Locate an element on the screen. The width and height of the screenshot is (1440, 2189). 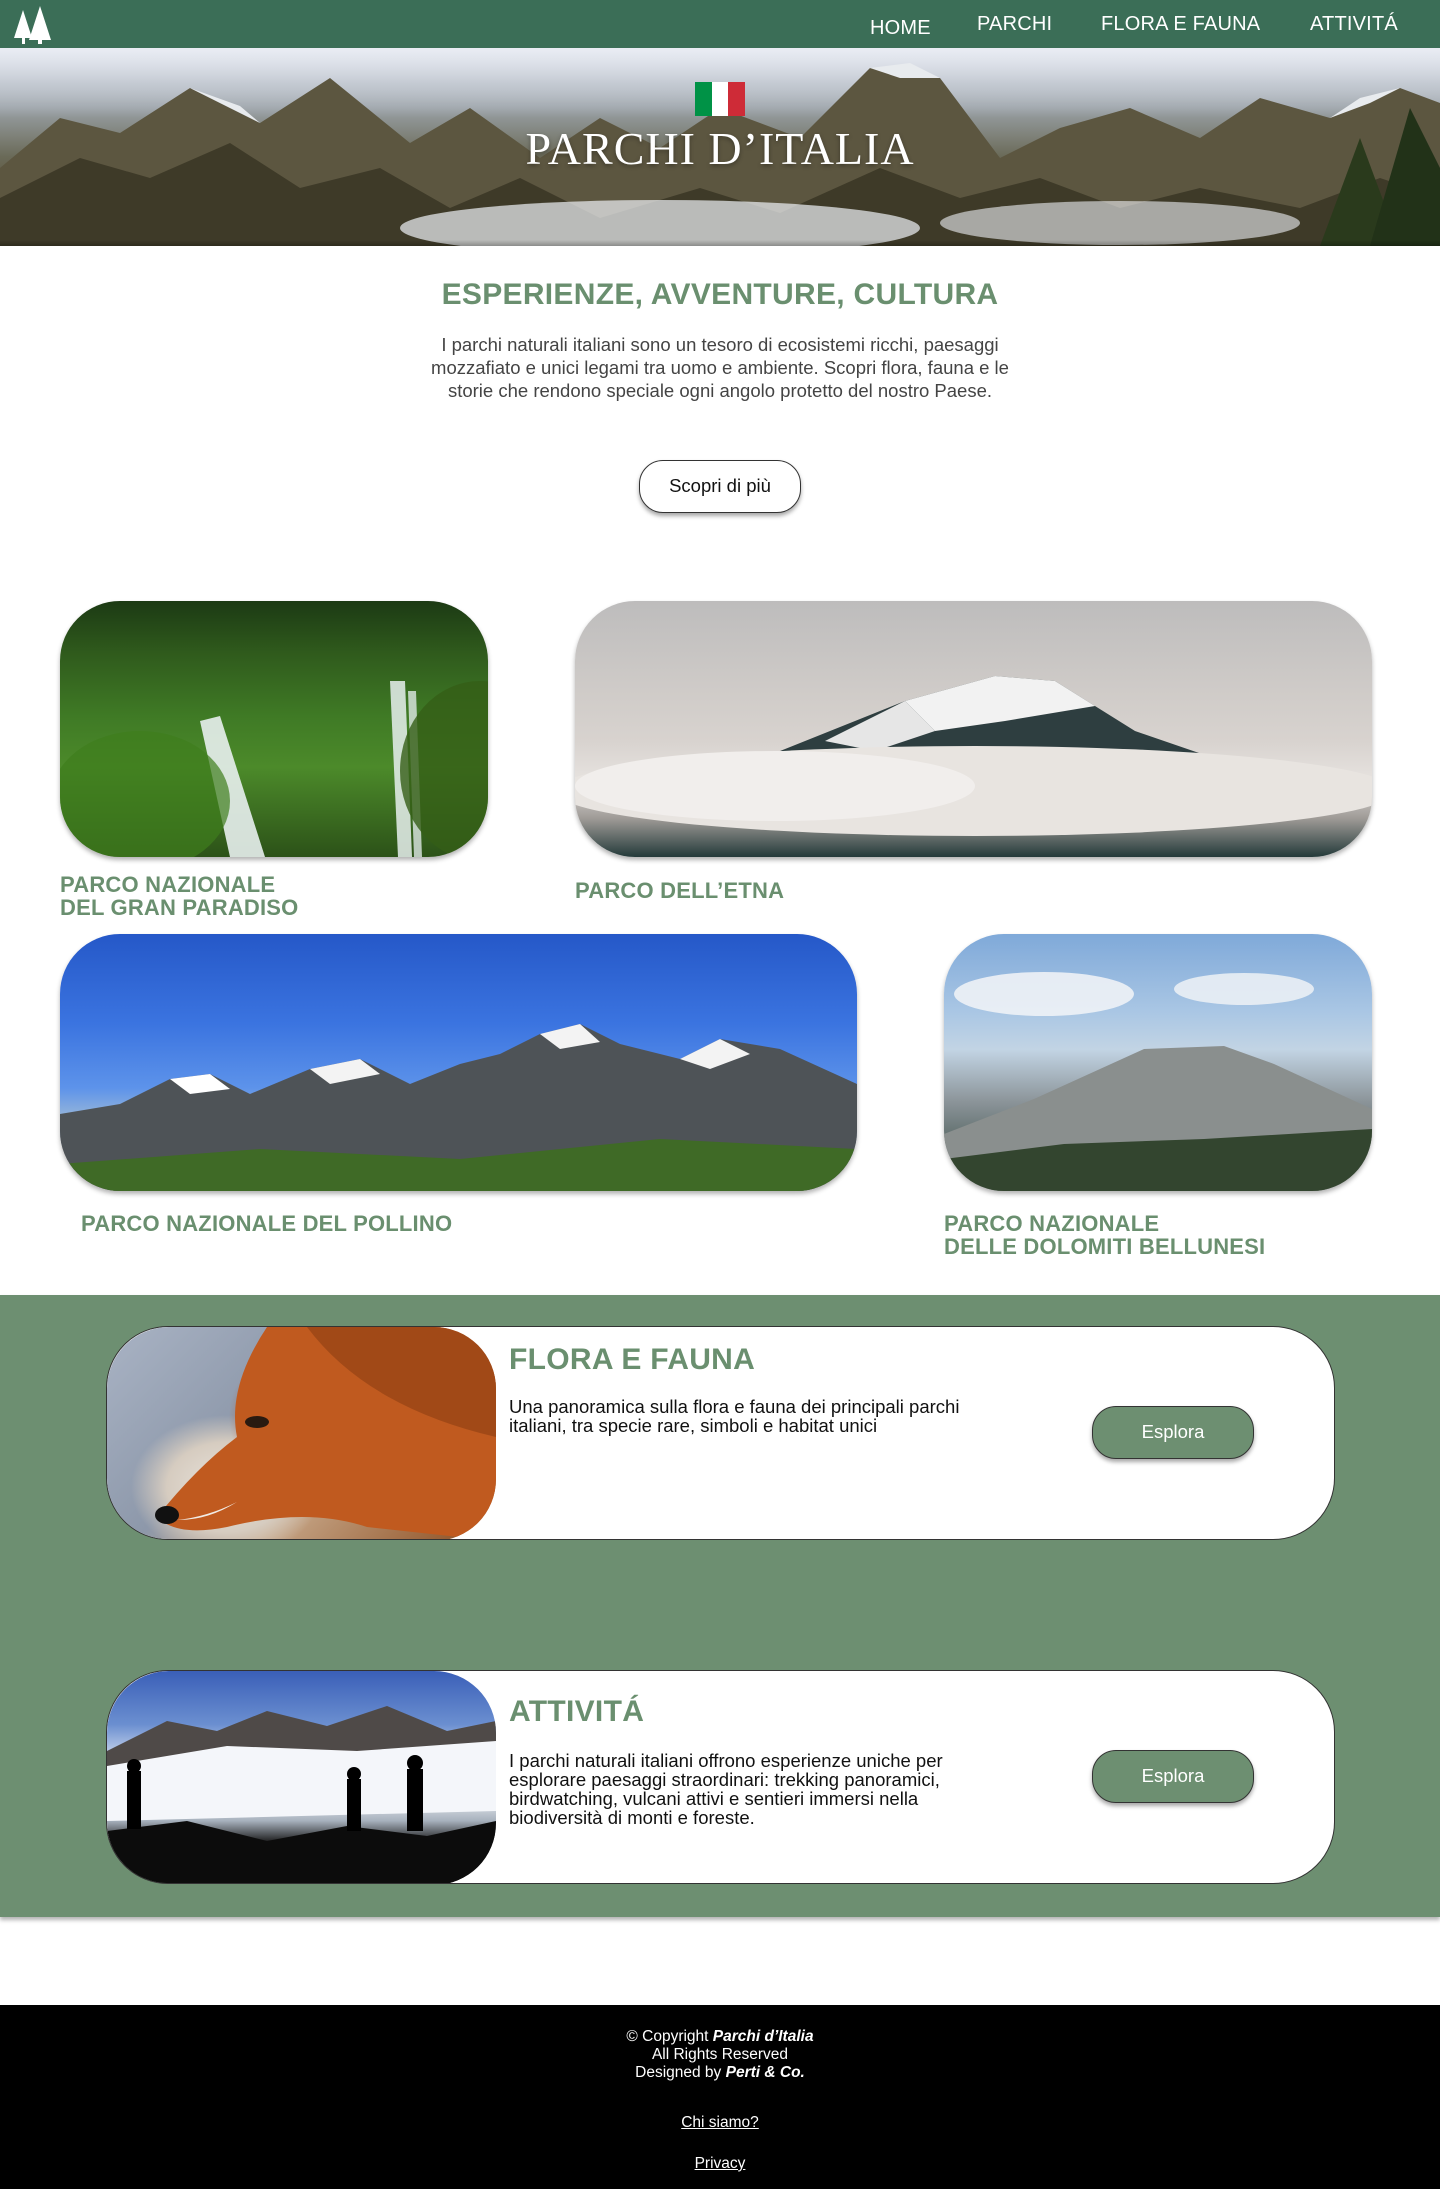
flag-green-stripe is located at coordinates (703, 99).